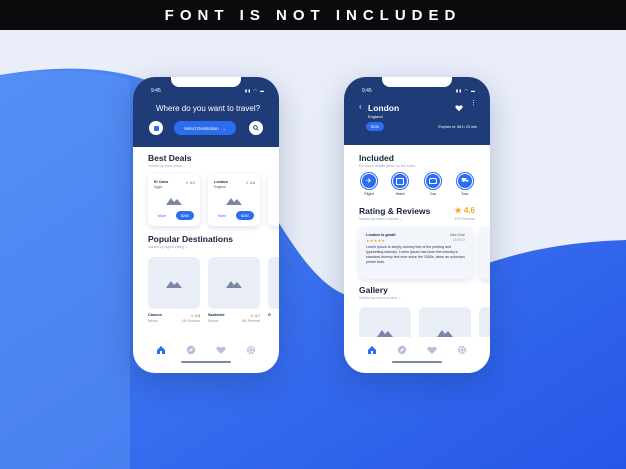 The height and width of the screenshot is (469, 626). I want to click on destination-image-santorini, so click(234, 283).